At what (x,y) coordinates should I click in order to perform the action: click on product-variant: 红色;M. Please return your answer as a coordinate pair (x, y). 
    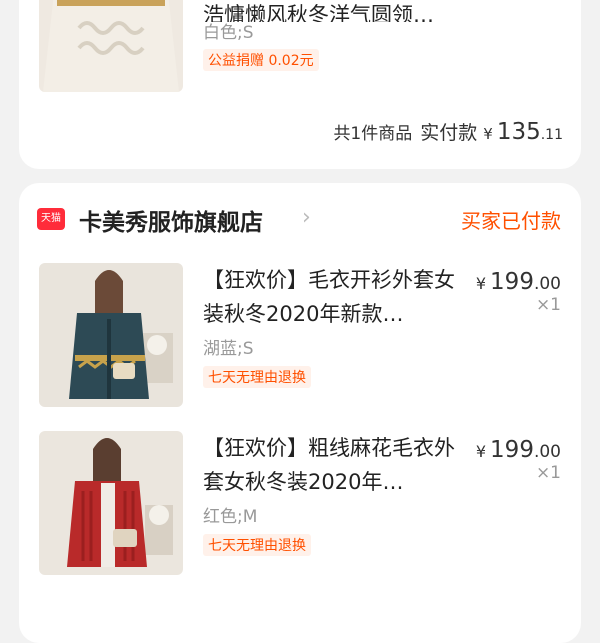
    Looking at the image, I should click on (230, 517).